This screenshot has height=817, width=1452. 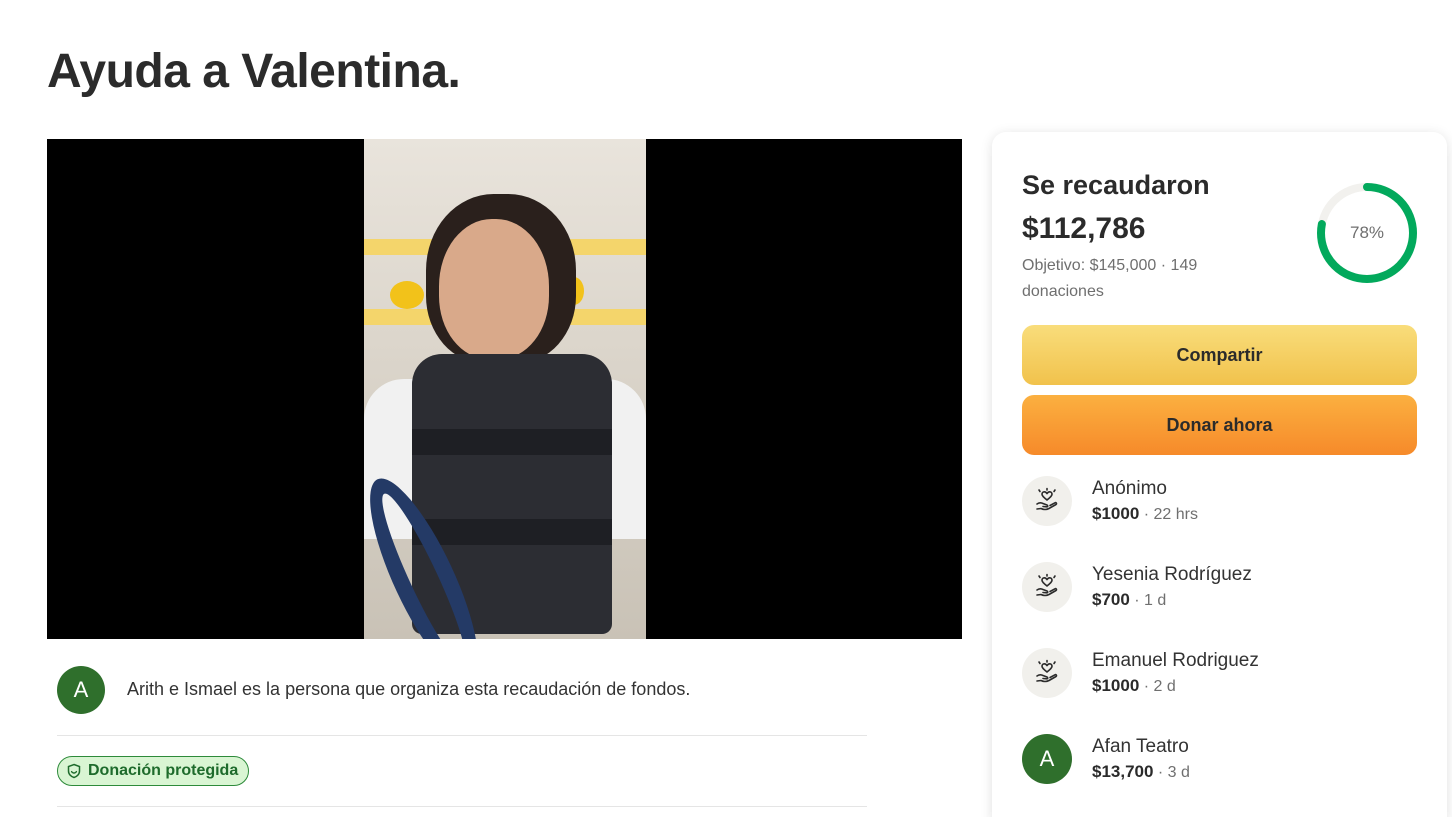 I want to click on badge-label: Donación protegida, so click(x=163, y=770).